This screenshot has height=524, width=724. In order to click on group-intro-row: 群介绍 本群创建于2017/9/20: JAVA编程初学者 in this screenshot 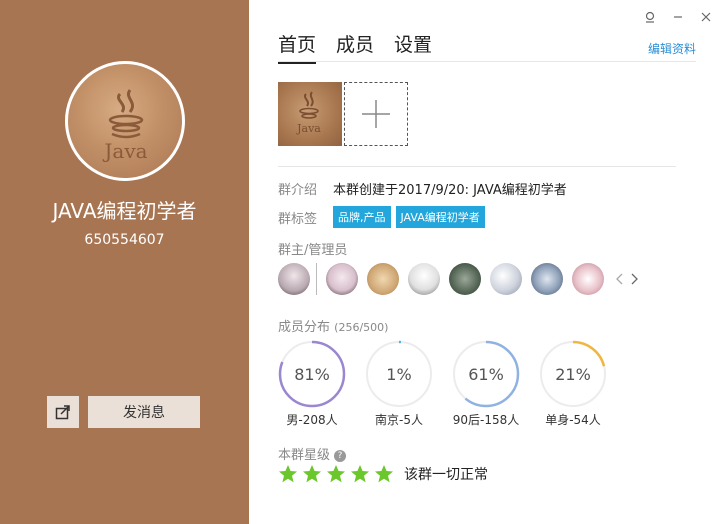, I will do `click(422, 188)`.